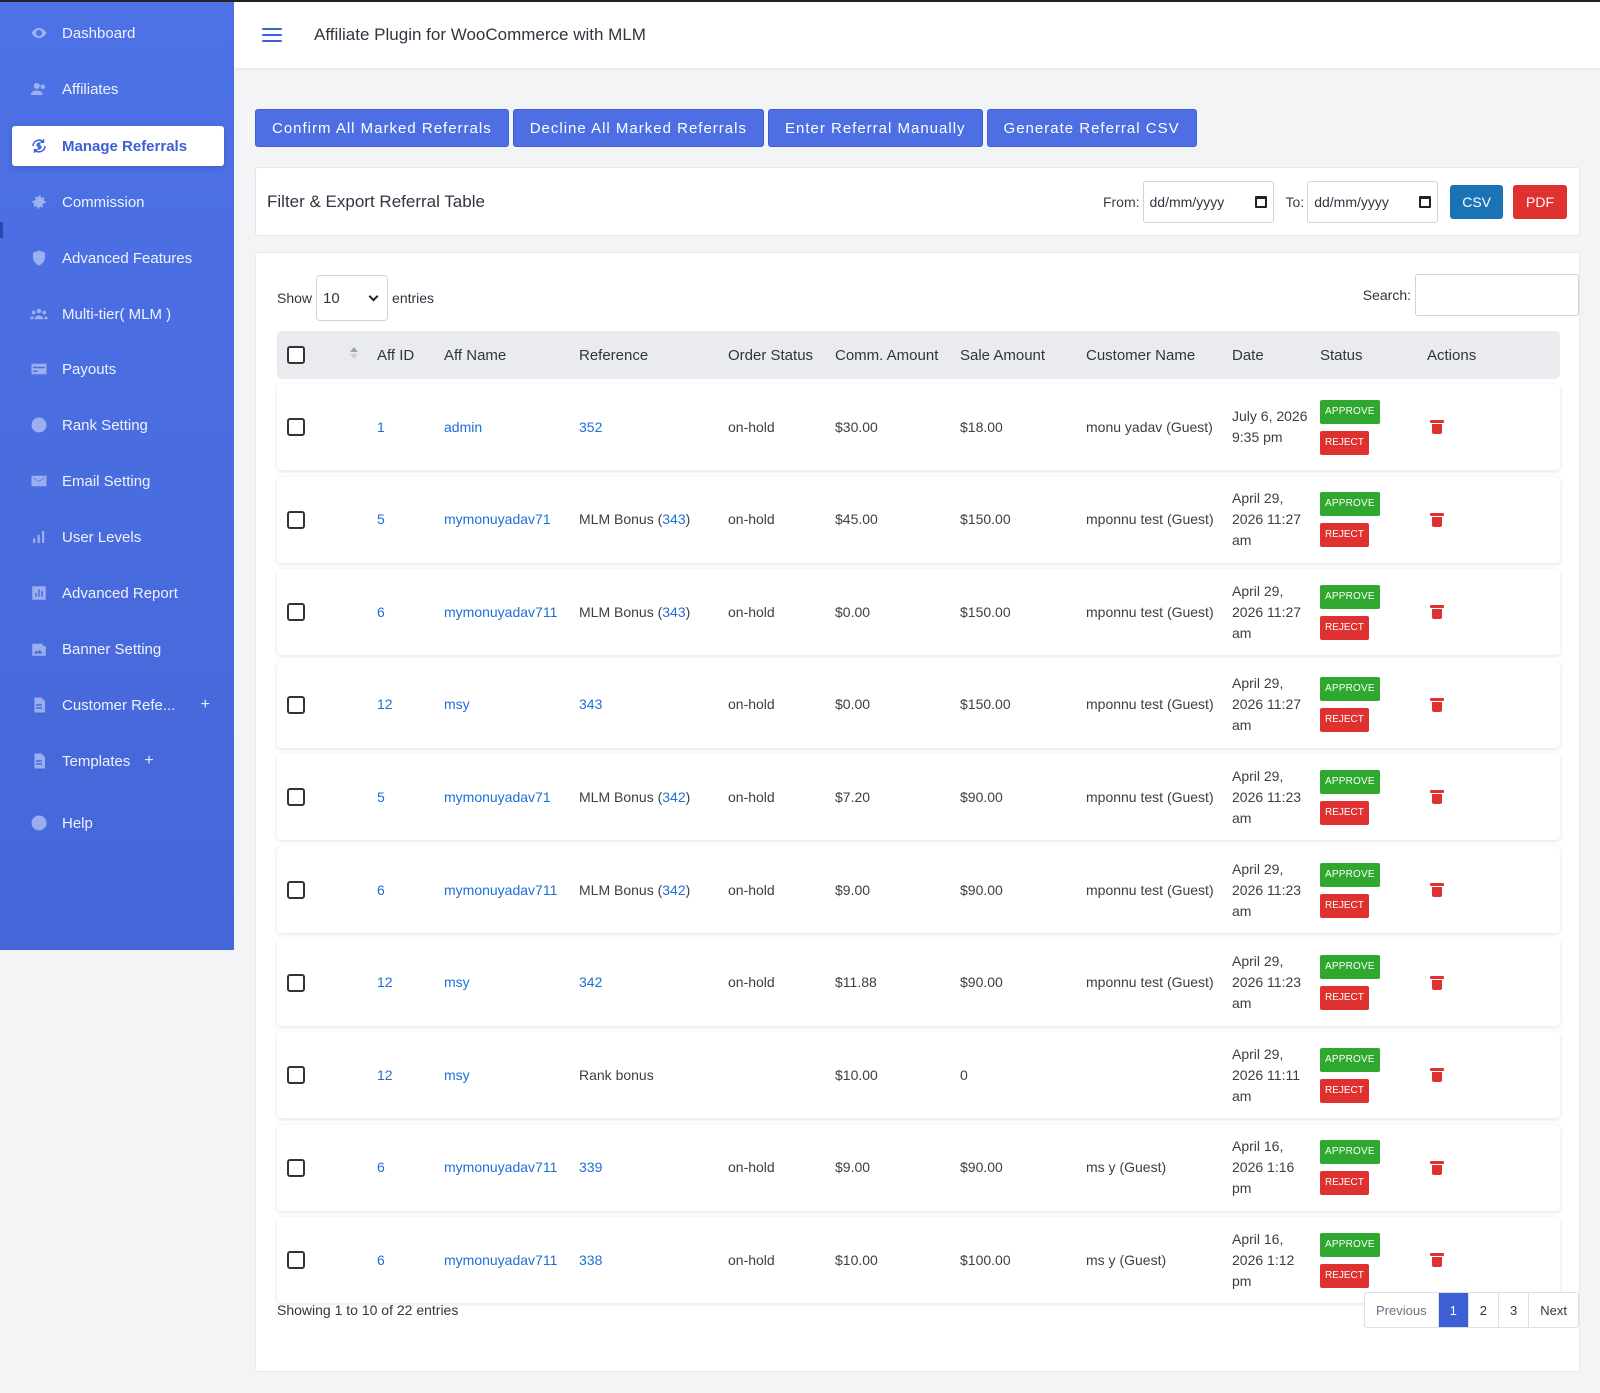 This screenshot has height=1393, width=1600. What do you see at coordinates (118, 89) in the screenshot?
I see `sidebar-item-affiliates: Affiliates` at bounding box center [118, 89].